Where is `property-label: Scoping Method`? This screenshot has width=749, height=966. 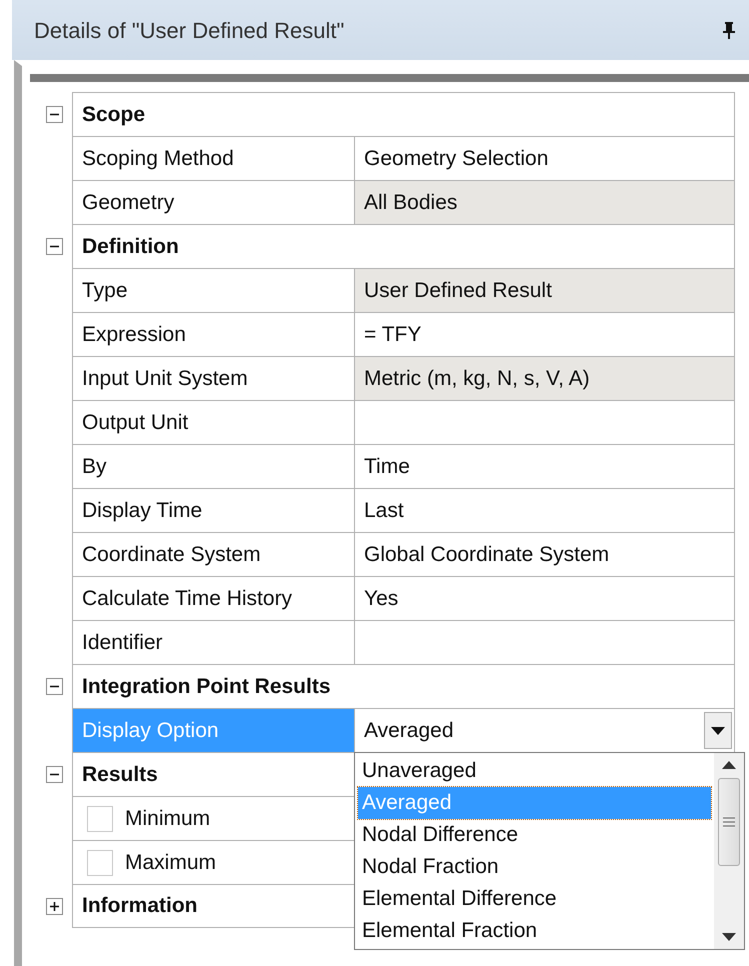 property-label: Scoping Method is located at coordinates (213, 158).